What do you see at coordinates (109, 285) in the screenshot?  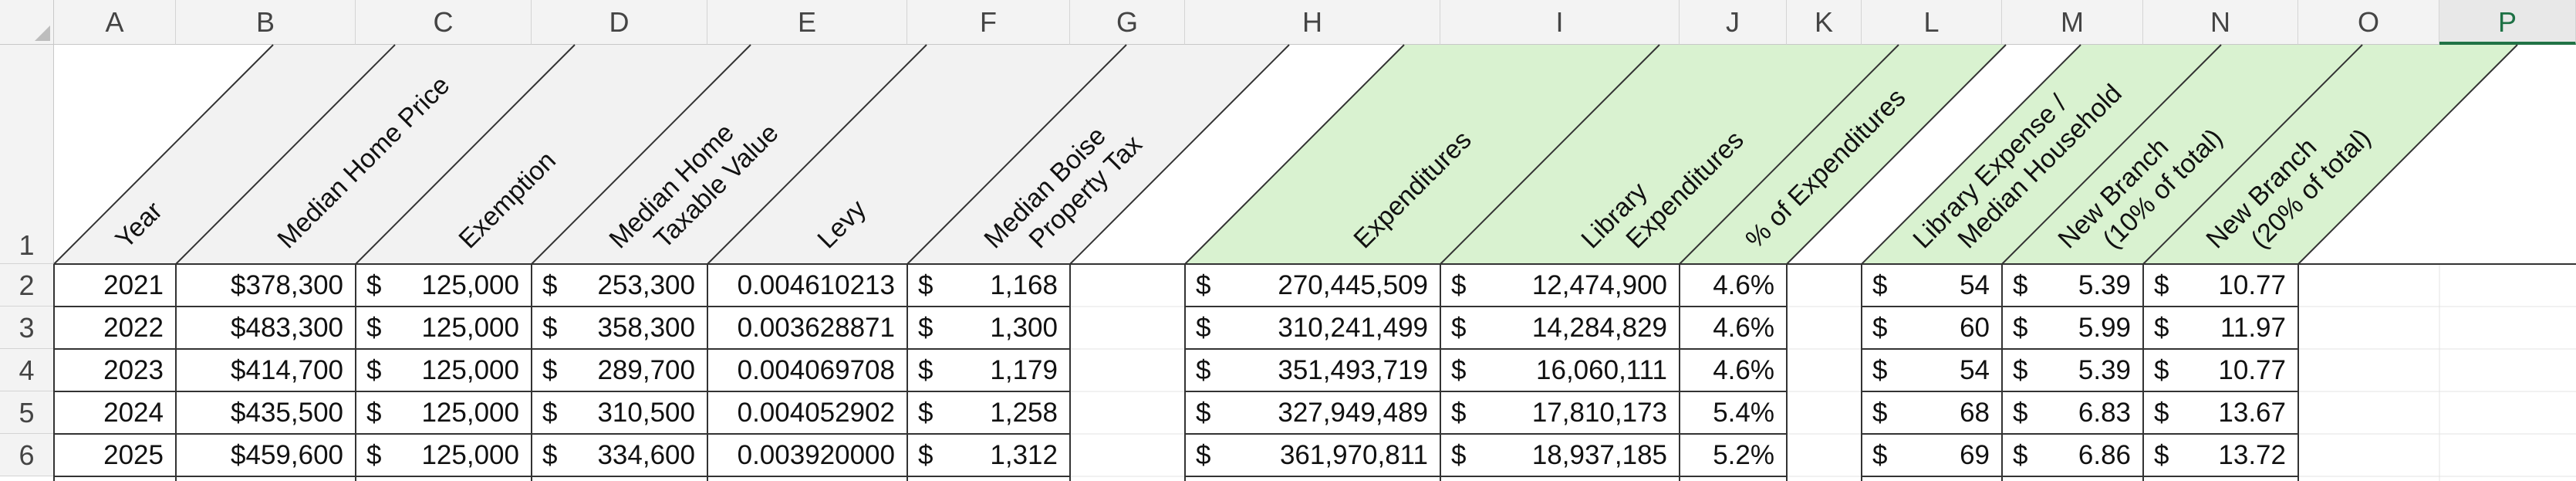 I see `cell-year: 2021` at bounding box center [109, 285].